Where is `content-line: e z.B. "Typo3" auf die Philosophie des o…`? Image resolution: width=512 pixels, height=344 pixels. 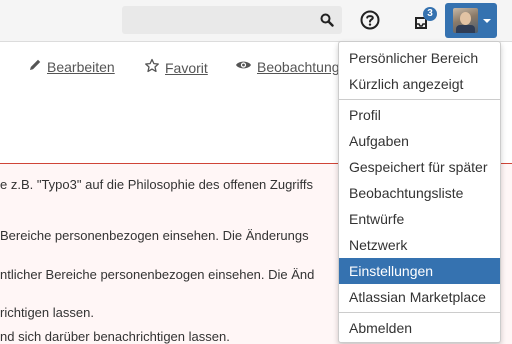 content-line: e z.B. "Typo3" auf die Philosophie des o… is located at coordinates (157, 184).